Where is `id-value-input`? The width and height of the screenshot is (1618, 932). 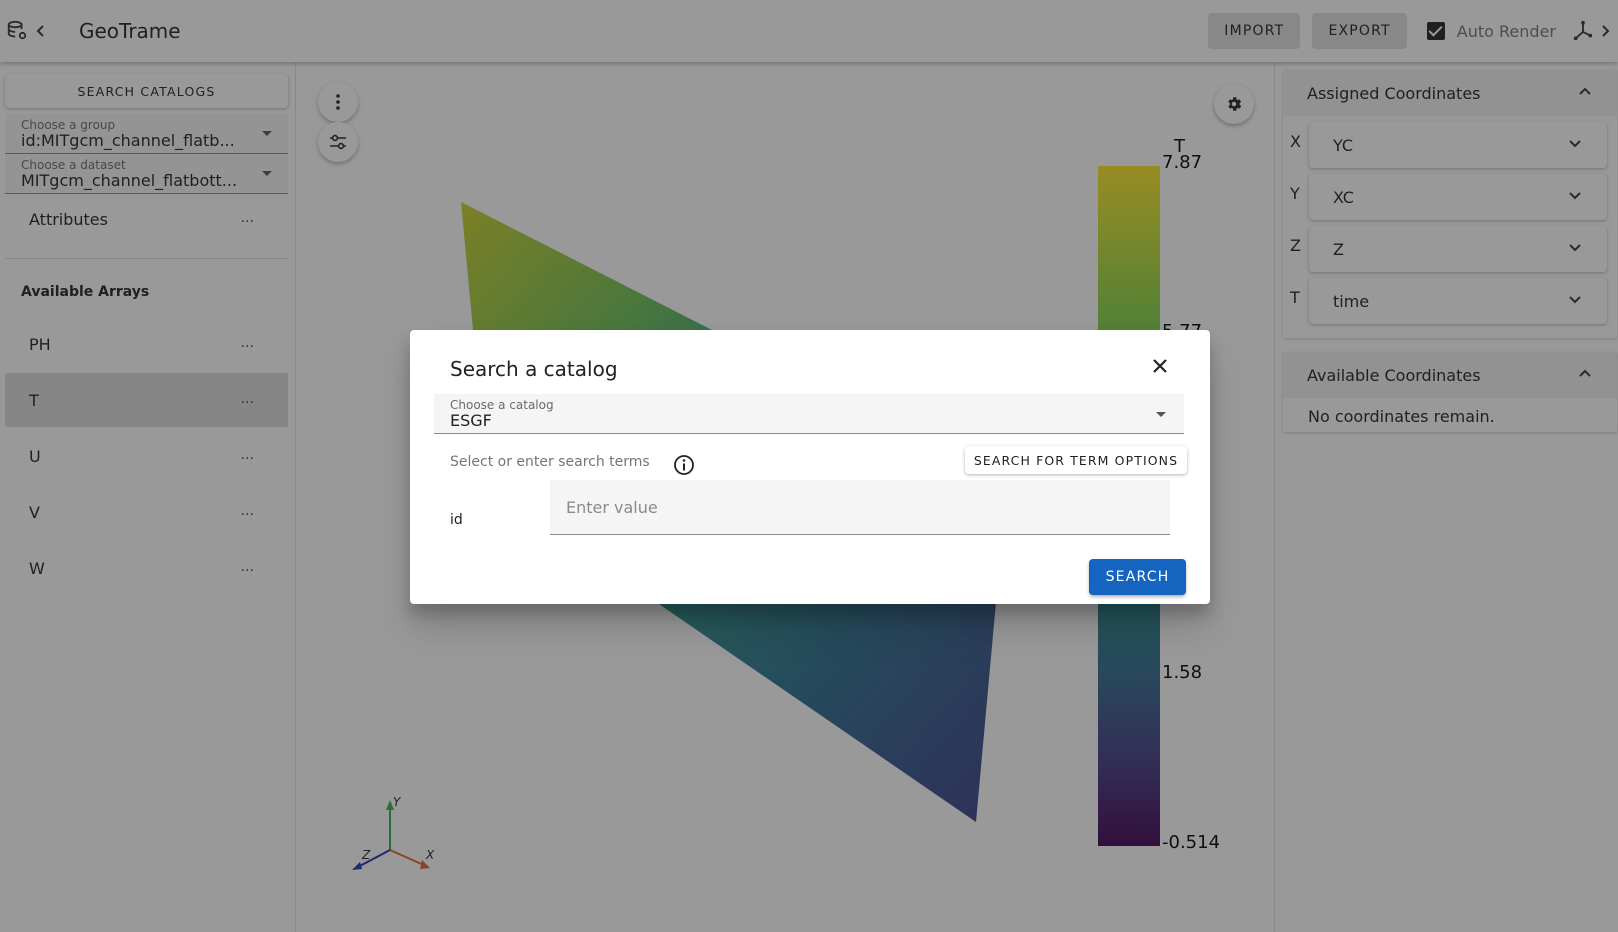 id-value-input is located at coordinates (860, 507).